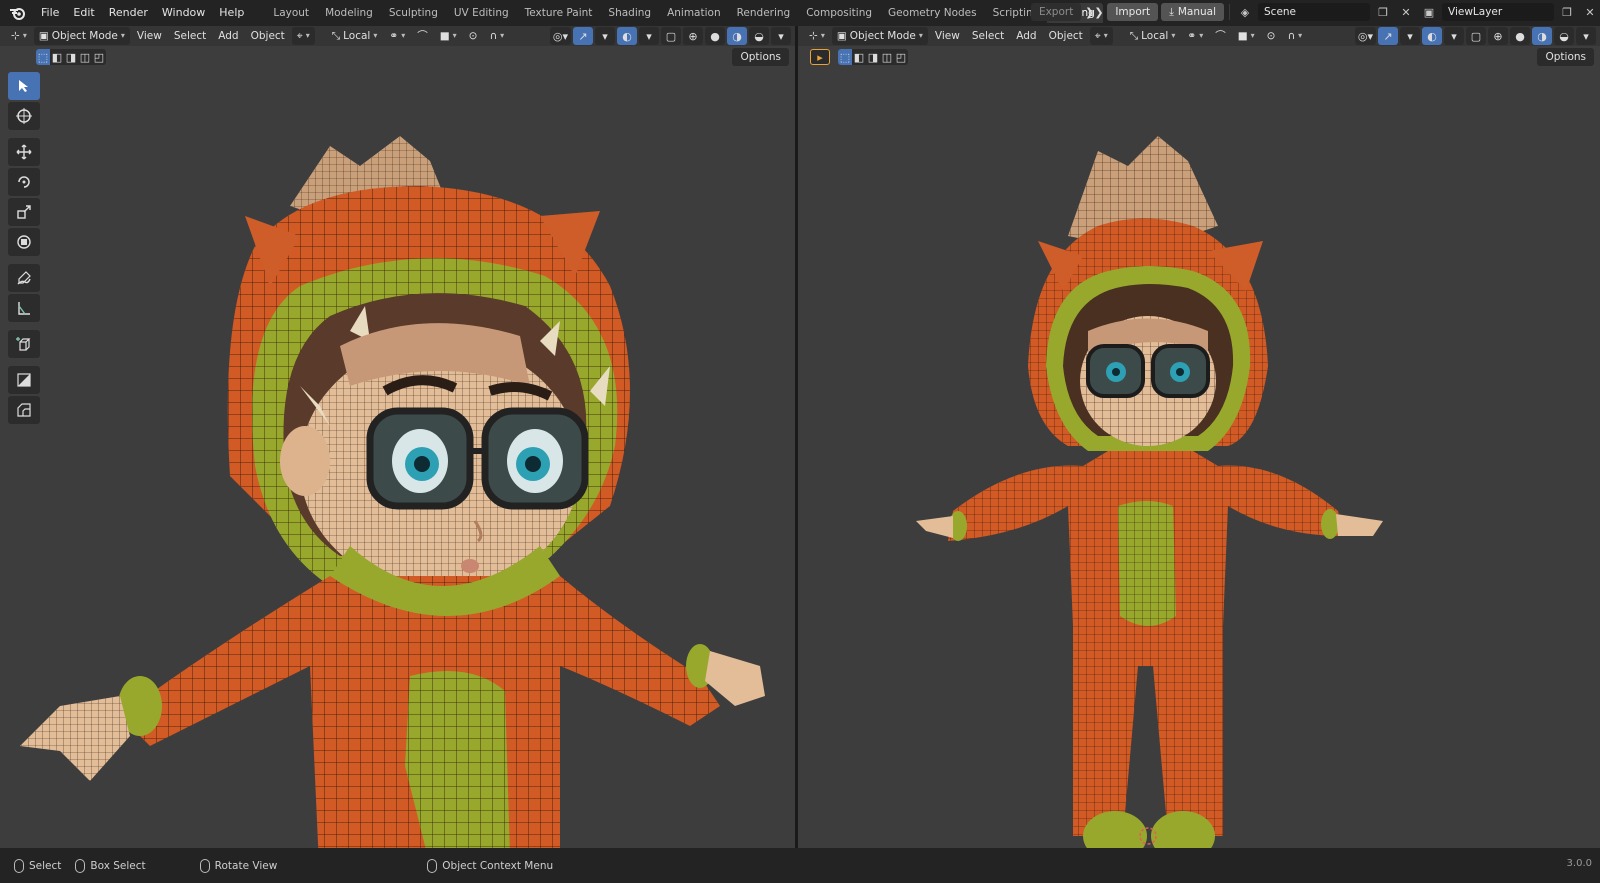  What do you see at coordinates (559, 13) in the screenshot?
I see `tab-texture-paint: Texture Paint` at bounding box center [559, 13].